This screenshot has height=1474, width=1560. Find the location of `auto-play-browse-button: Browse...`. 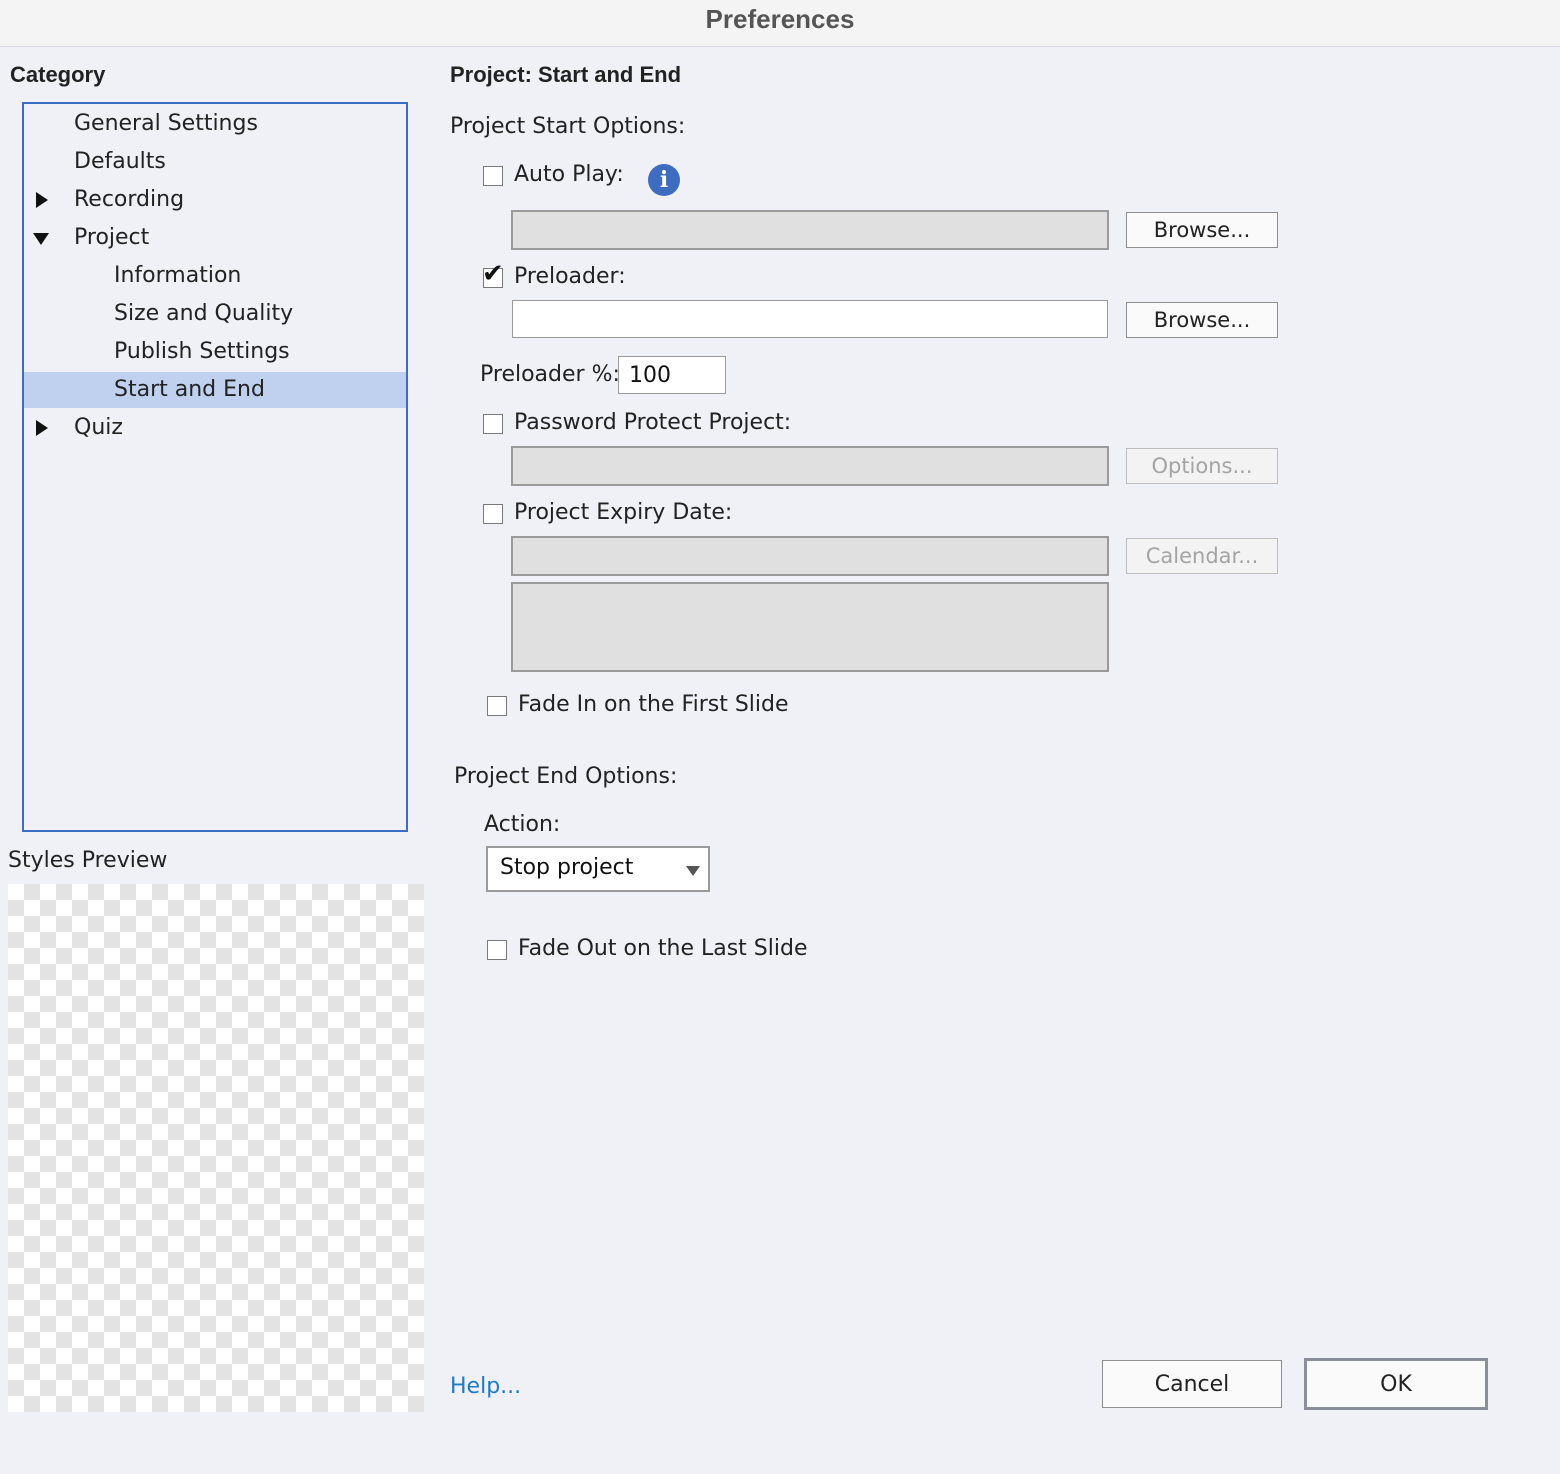

auto-play-browse-button: Browse... is located at coordinates (1202, 230).